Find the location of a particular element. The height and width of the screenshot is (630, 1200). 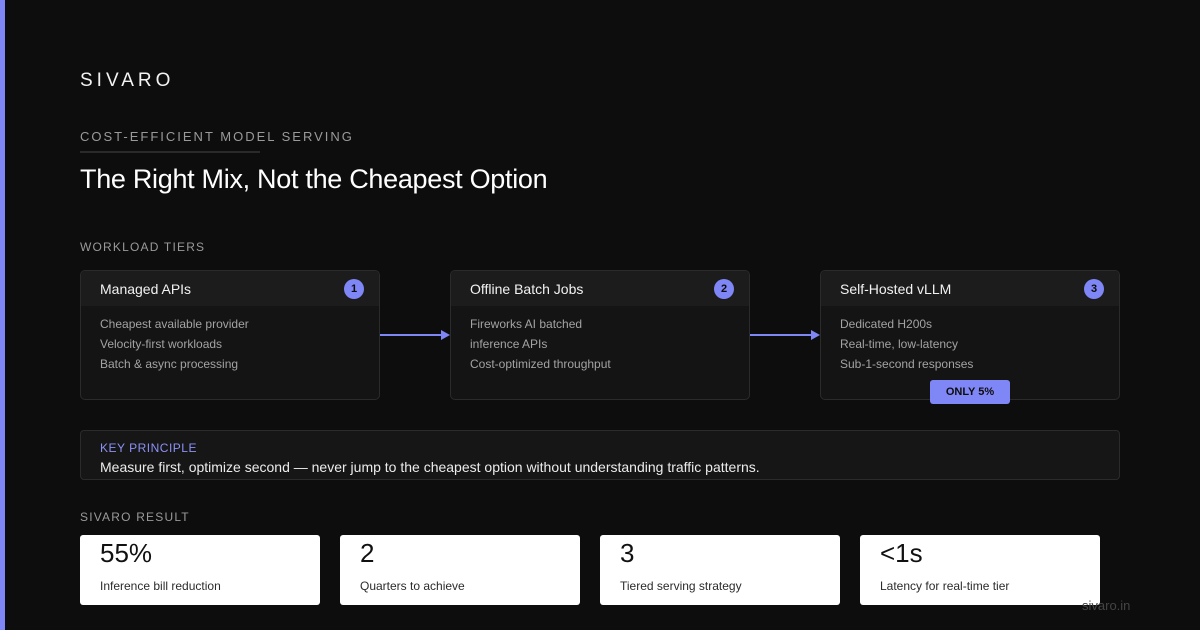

tier-header: Offline Batch Jobs 2 is located at coordinates (600, 288).